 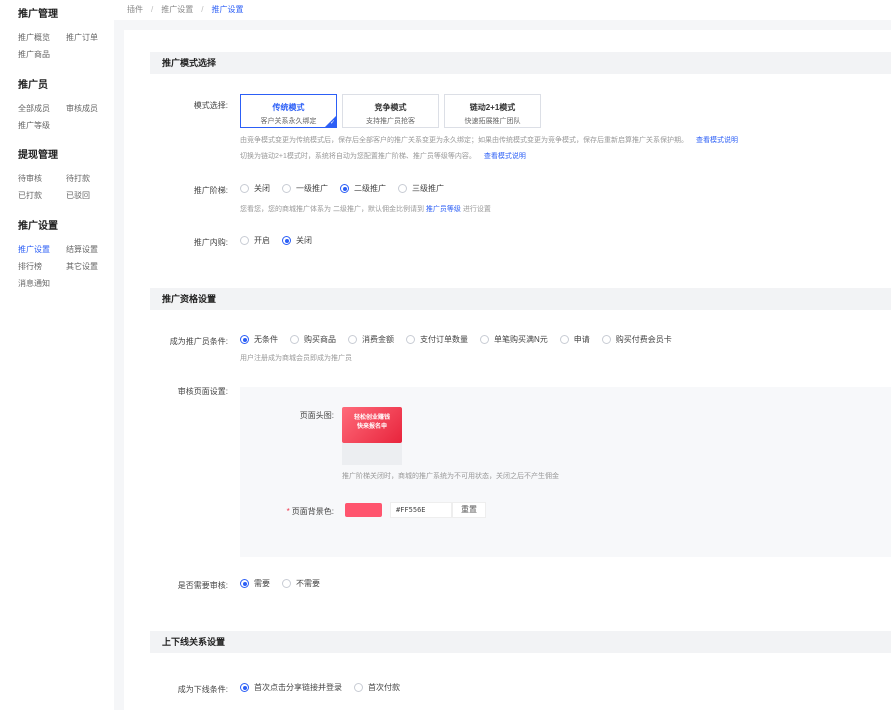 I want to click on mode-card-subtitle: 支持推广员抢客, so click(x=390, y=121).